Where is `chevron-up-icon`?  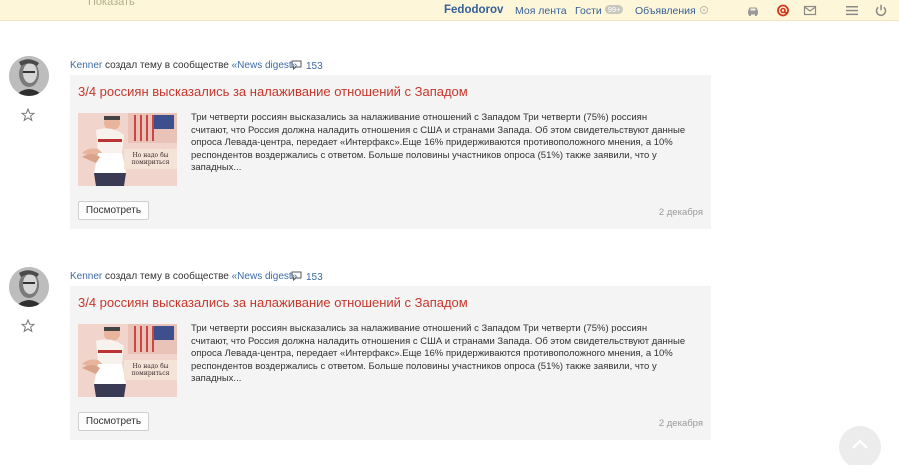
chevron-up-icon is located at coordinates (860, 444).